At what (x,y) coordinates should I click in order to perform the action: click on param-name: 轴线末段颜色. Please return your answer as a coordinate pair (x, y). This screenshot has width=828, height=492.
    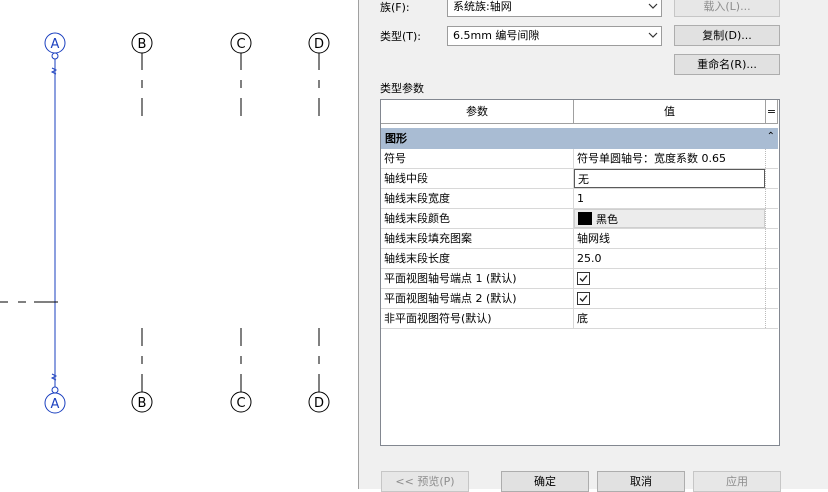
    Looking at the image, I should click on (477, 218).